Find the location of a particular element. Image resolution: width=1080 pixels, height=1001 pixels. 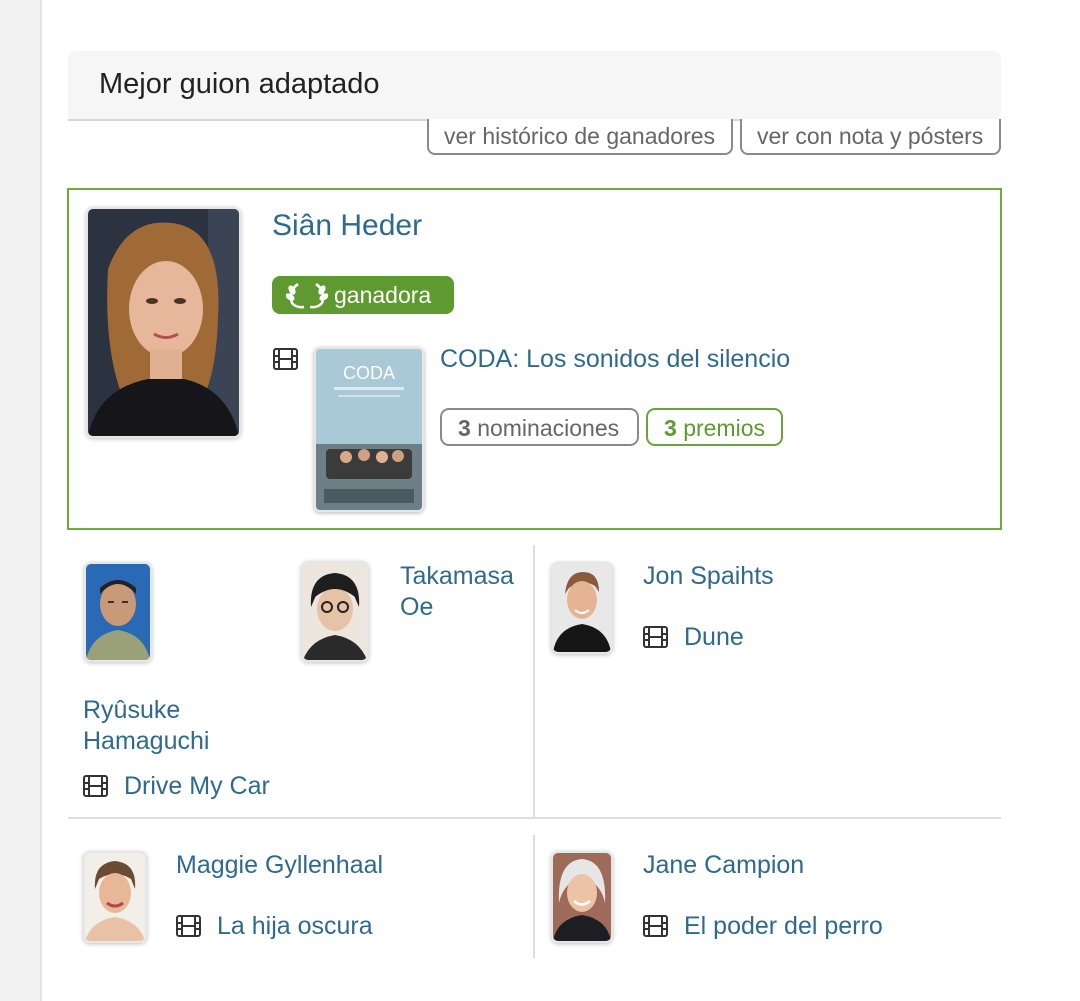

awards-count-badge: 3 premios is located at coordinates (714, 427).